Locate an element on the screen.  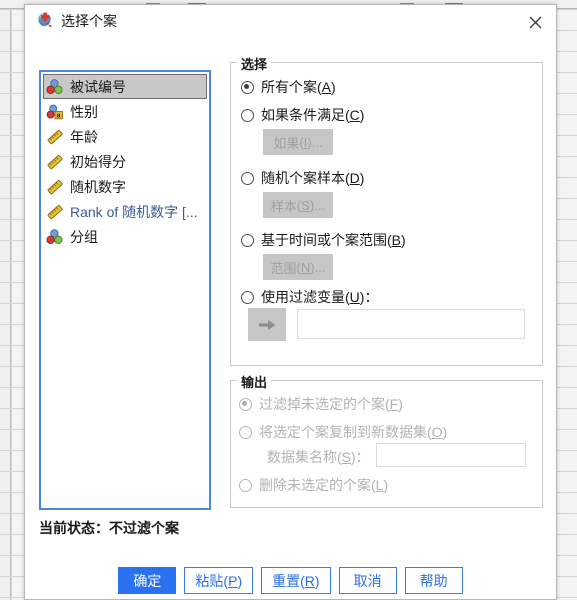
radio-random-sample: 随机个案样本(D) is located at coordinates (302, 178).